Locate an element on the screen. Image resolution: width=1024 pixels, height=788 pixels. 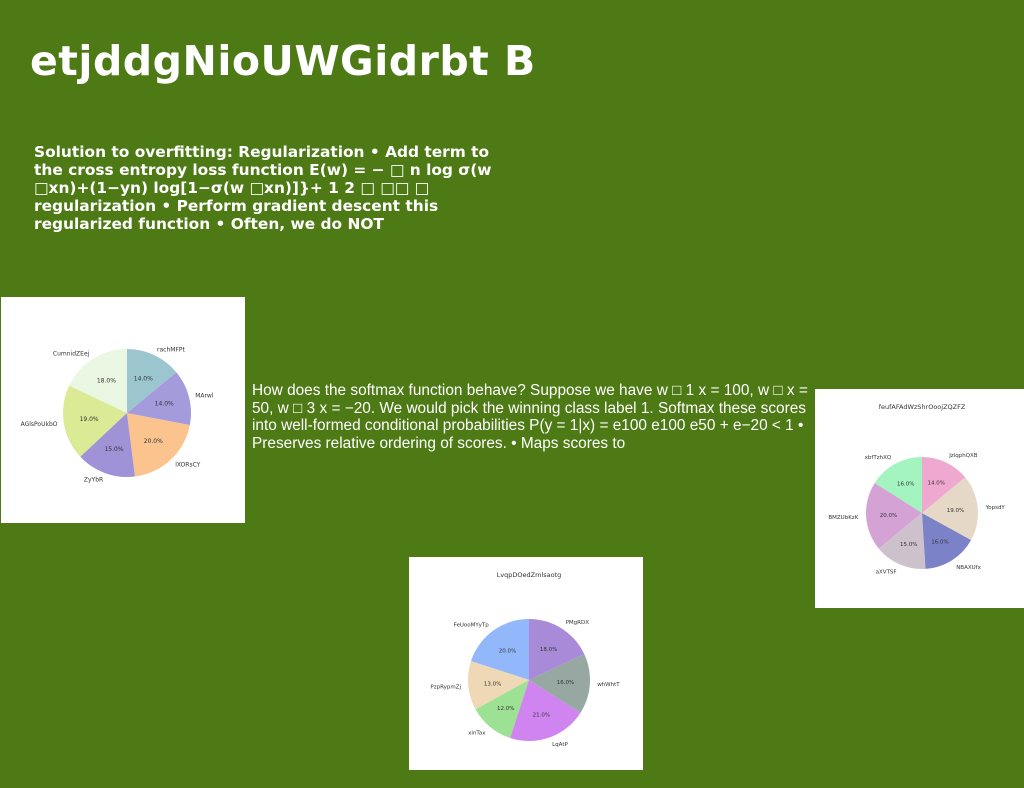
slice-category-label: FeUooMYyTp is located at coordinates (472, 626).